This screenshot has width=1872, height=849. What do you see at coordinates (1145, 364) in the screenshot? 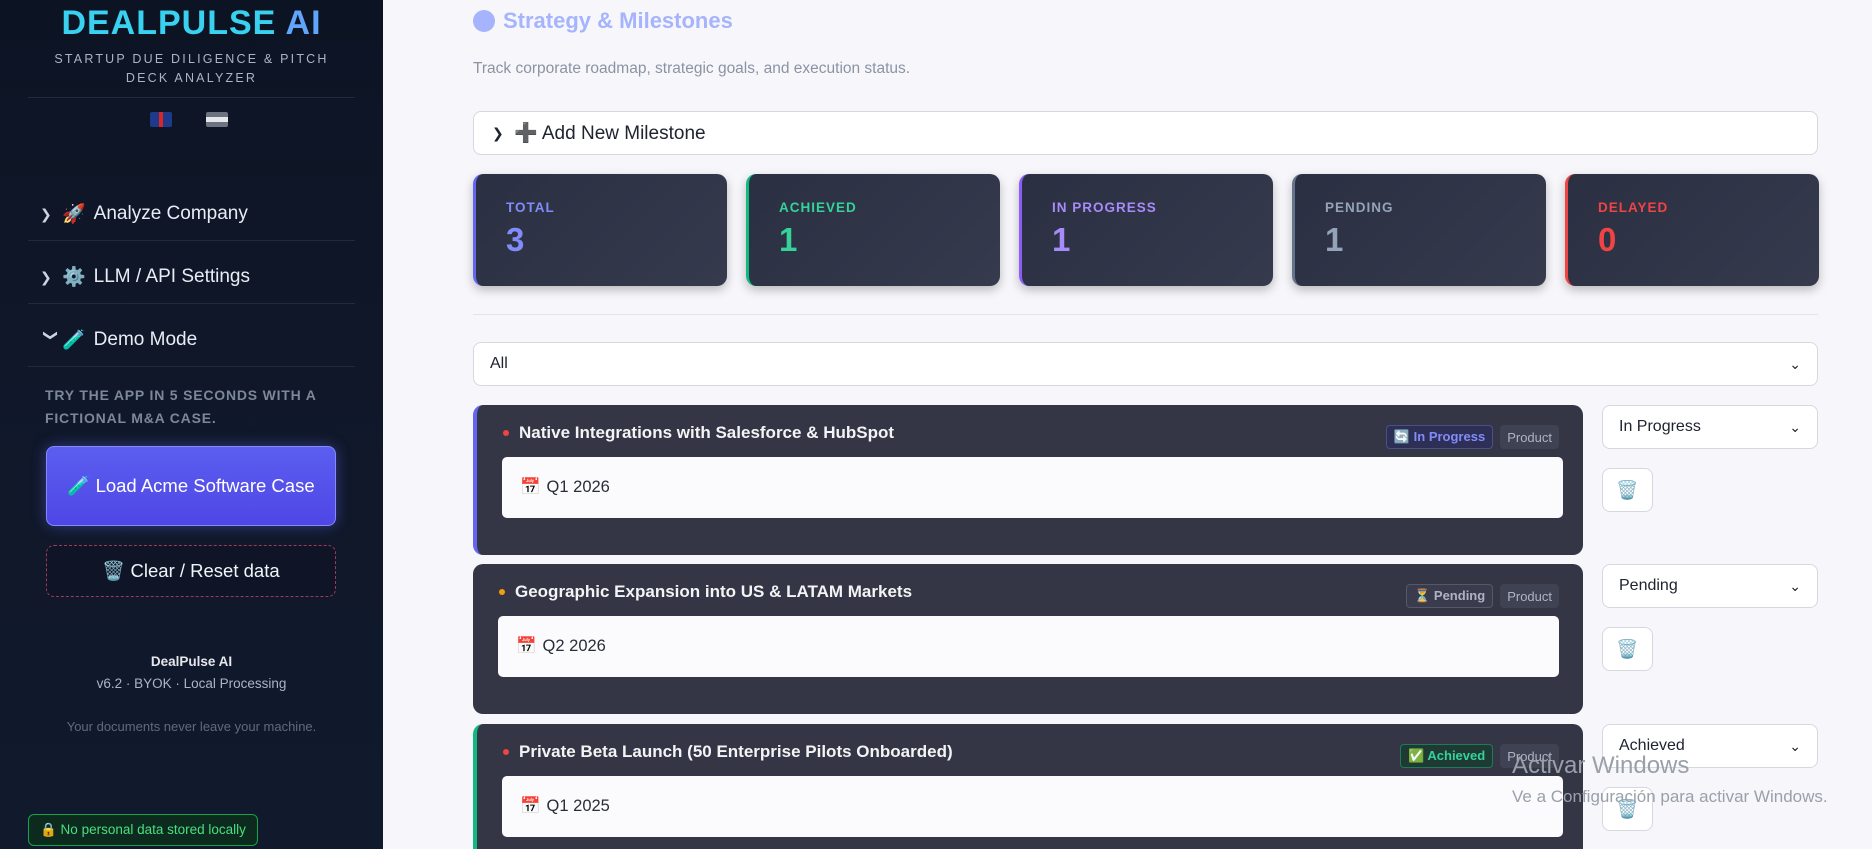
I see `status-filter-select: All ⌄` at bounding box center [1145, 364].